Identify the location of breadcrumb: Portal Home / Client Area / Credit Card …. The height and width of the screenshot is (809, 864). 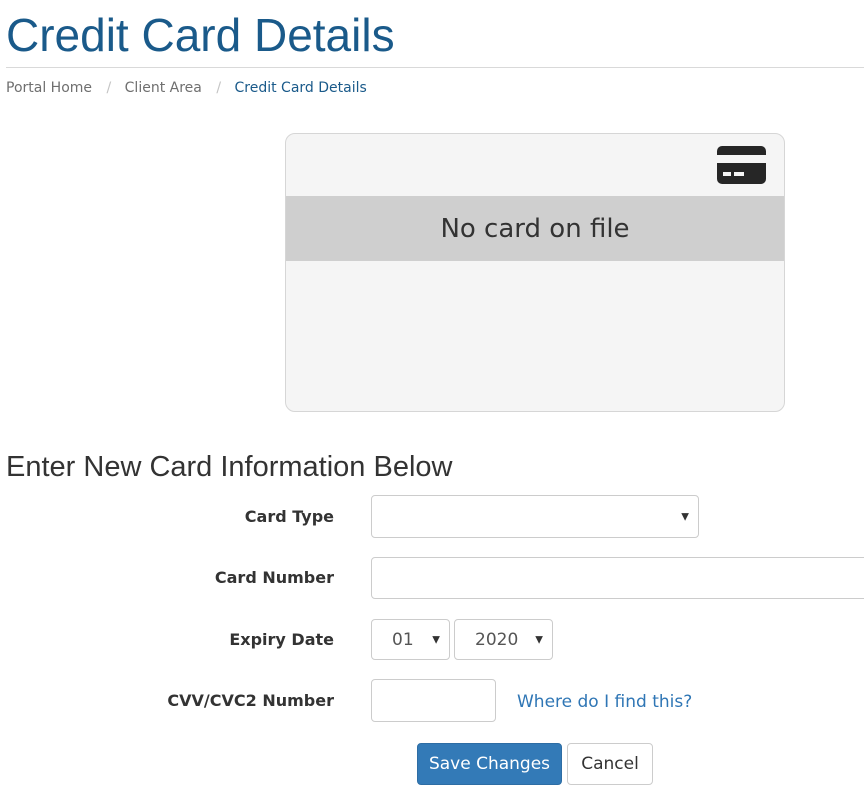
(186, 88).